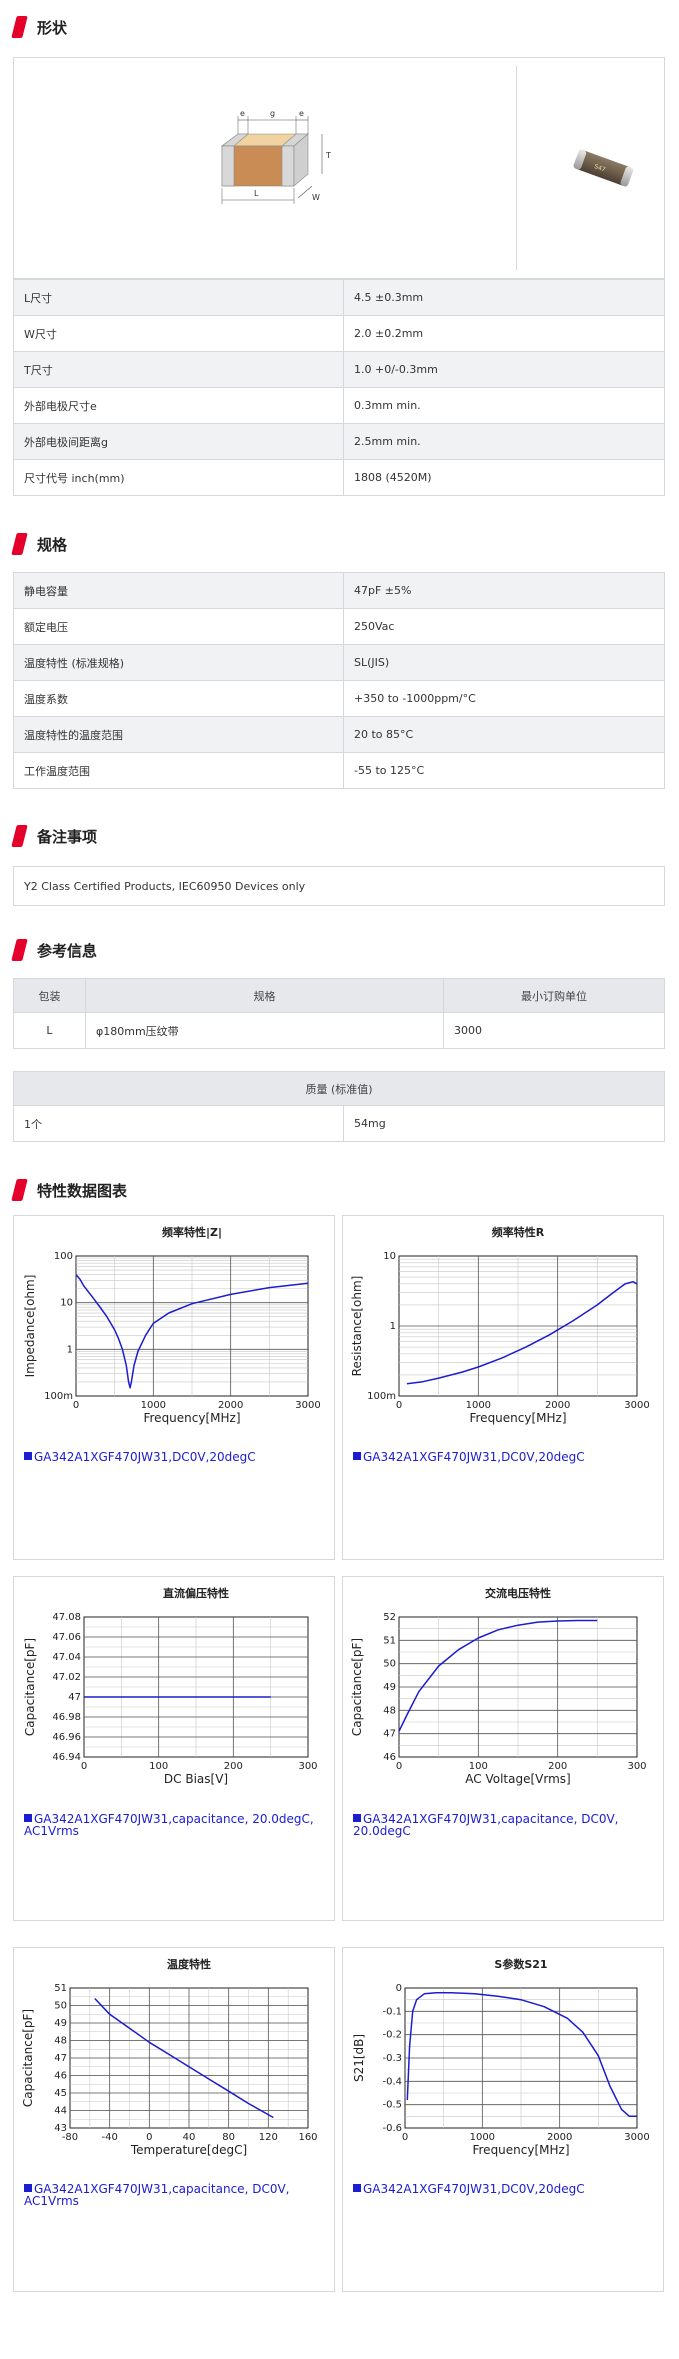 Image resolution: width=679 pixels, height=2359 pixels. What do you see at coordinates (357, 1326) in the screenshot?
I see `y-axis-label: Resistance[ohm]` at bounding box center [357, 1326].